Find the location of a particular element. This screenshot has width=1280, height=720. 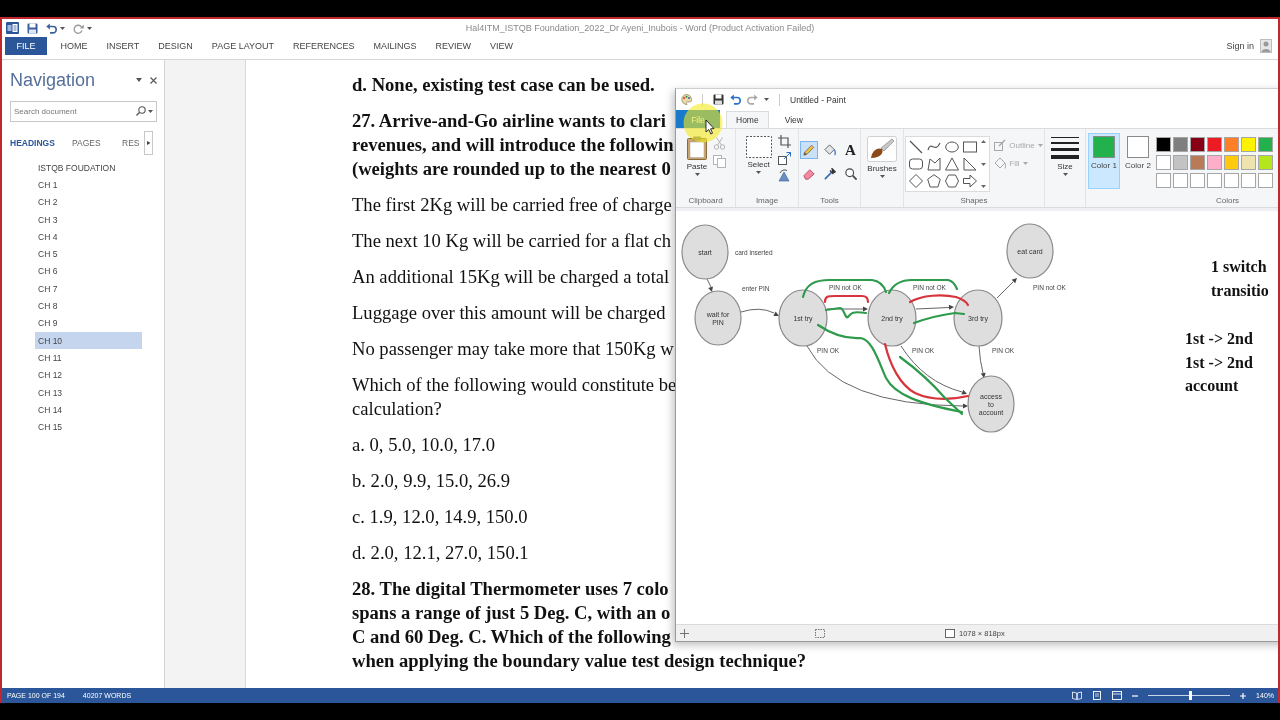

heading-item: CH 15 is located at coordinates (88, 427).